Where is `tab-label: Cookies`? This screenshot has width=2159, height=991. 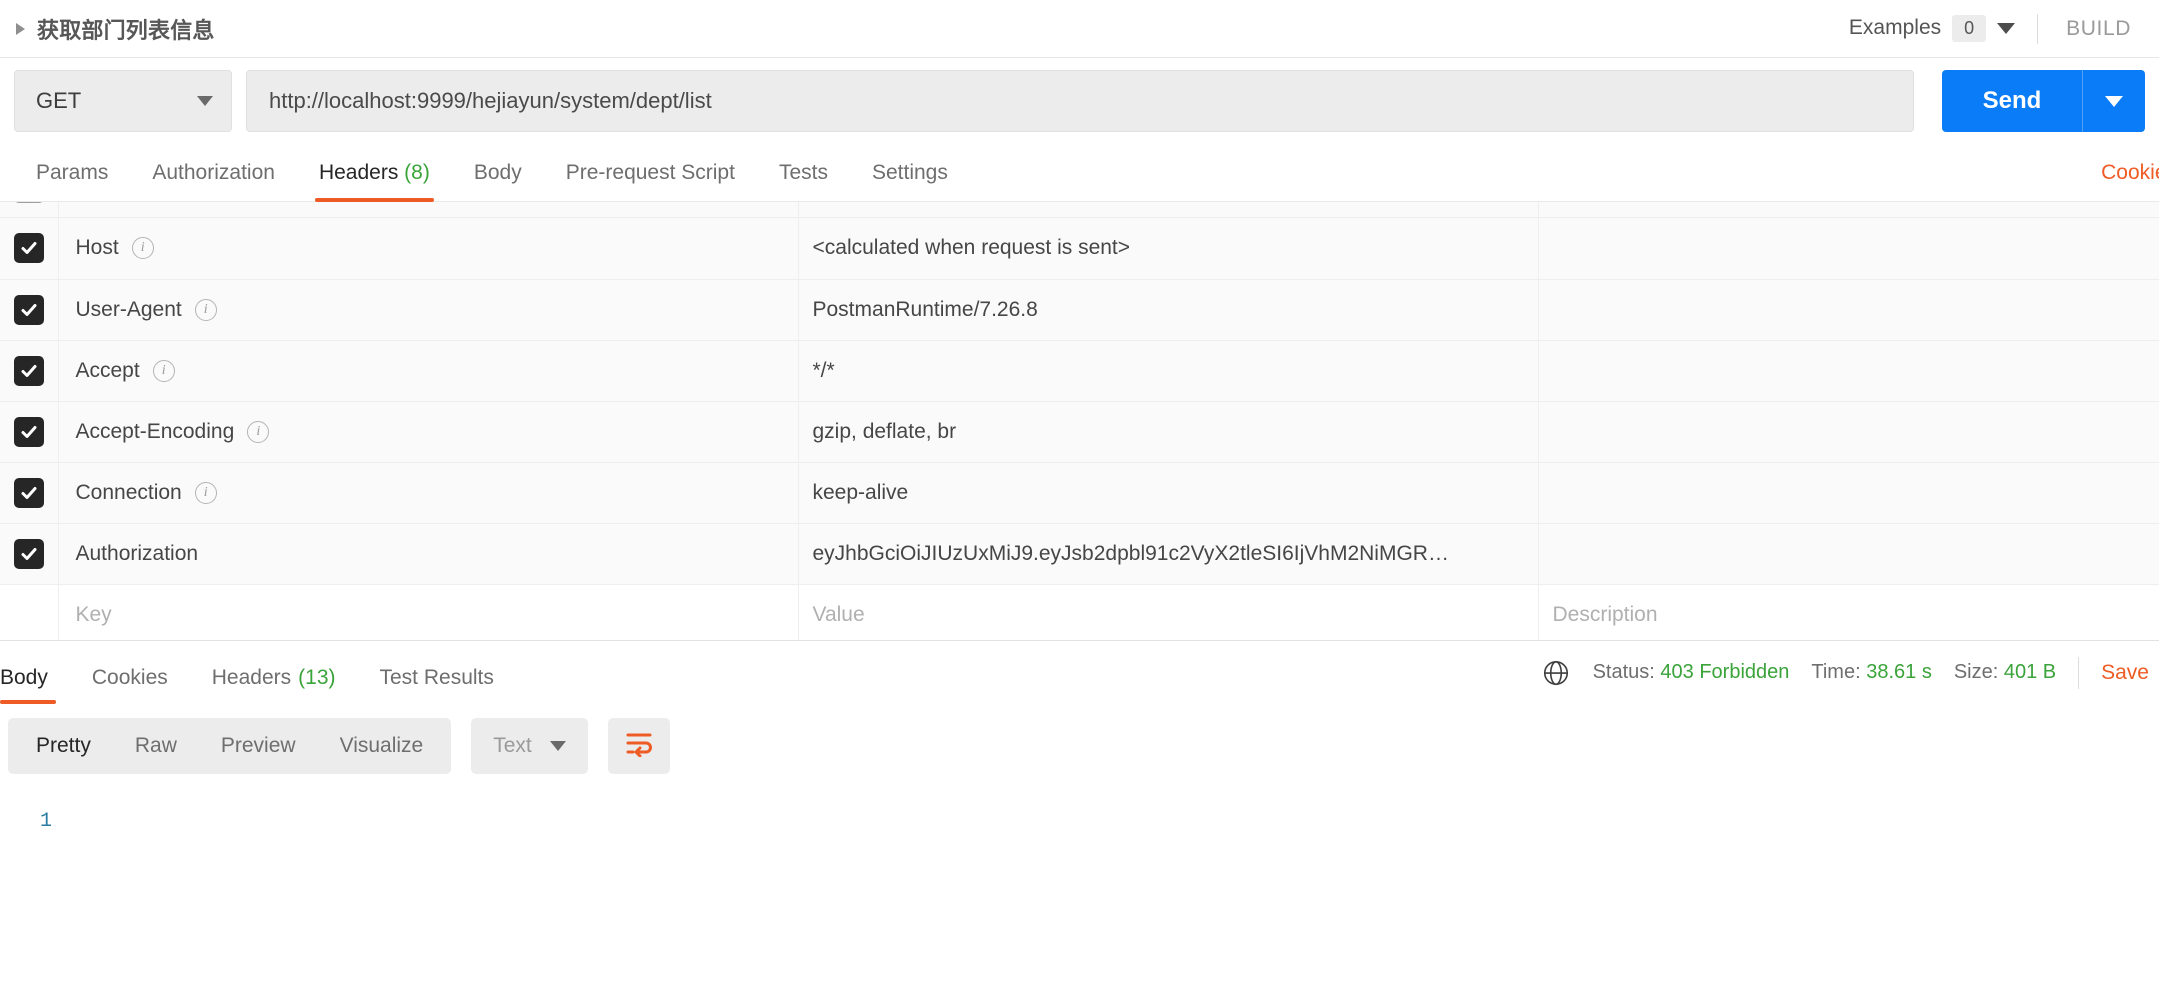 tab-label: Cookies is located at coordinates (129, 677).